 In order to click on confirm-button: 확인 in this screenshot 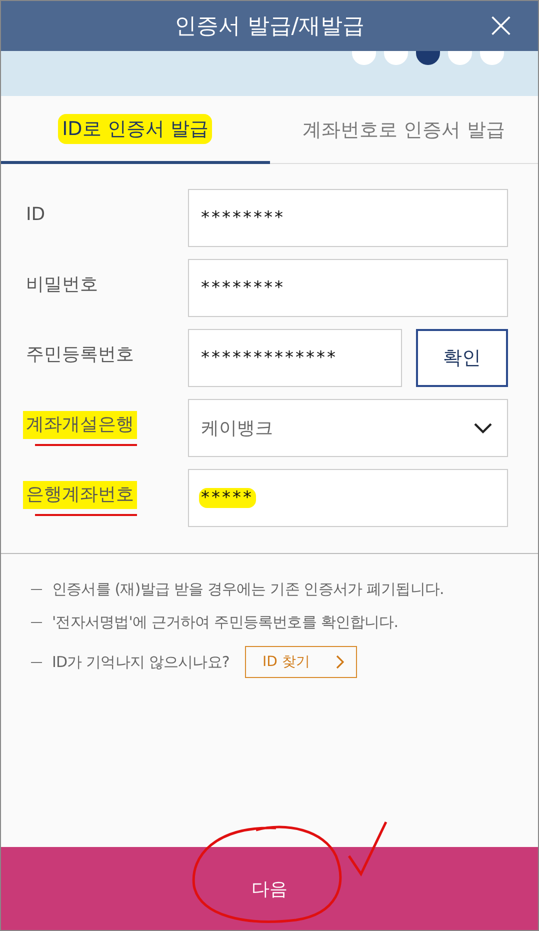, I will do `click(462, 358)`.